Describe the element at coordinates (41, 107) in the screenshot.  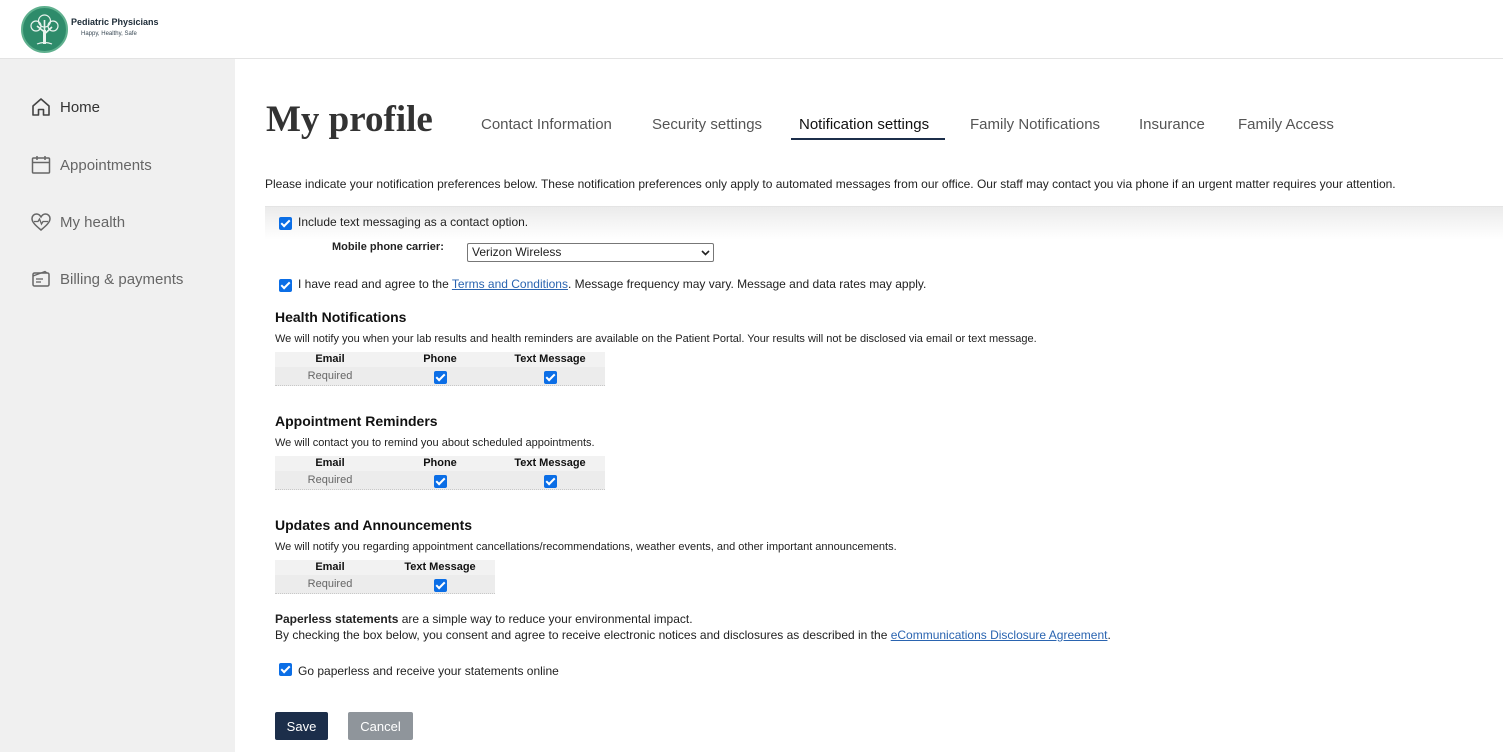
I see `home-icon` at that location.